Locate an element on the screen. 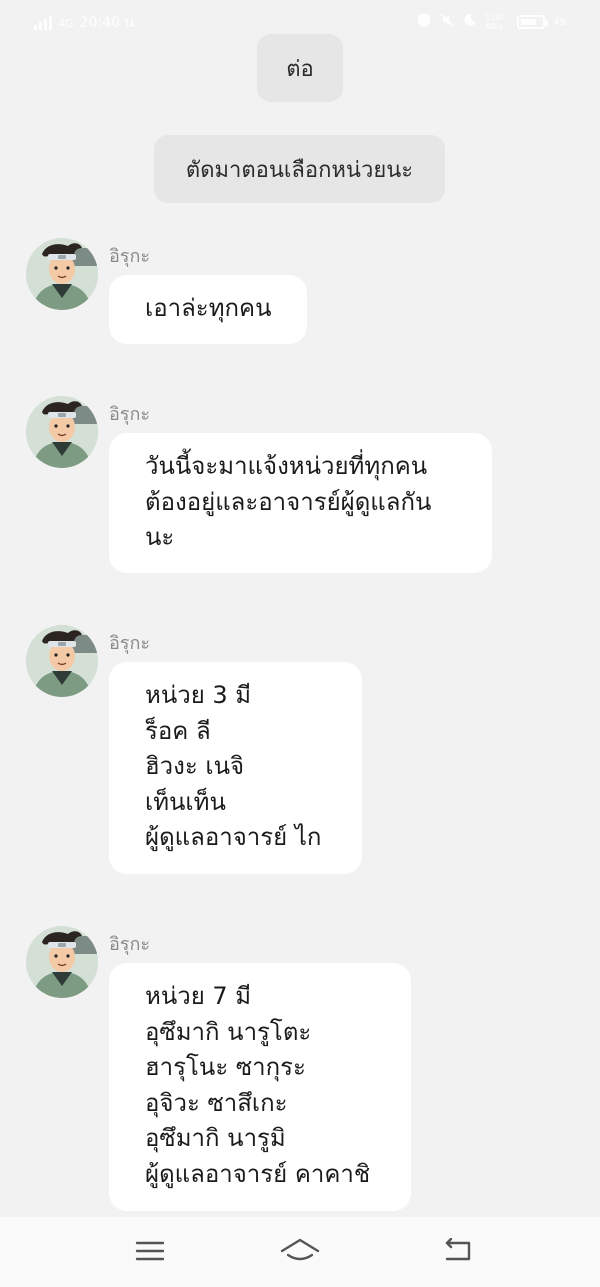 This screenshot has height=1287, width=600. clock: 20:40 น. is located at coordinates (109, 23).